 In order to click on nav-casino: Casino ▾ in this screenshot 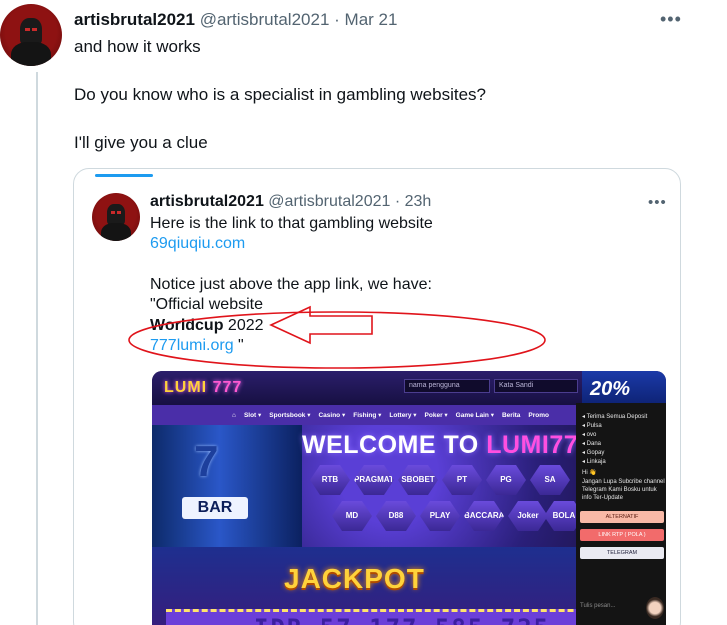, I will do `click(332, 415)`.